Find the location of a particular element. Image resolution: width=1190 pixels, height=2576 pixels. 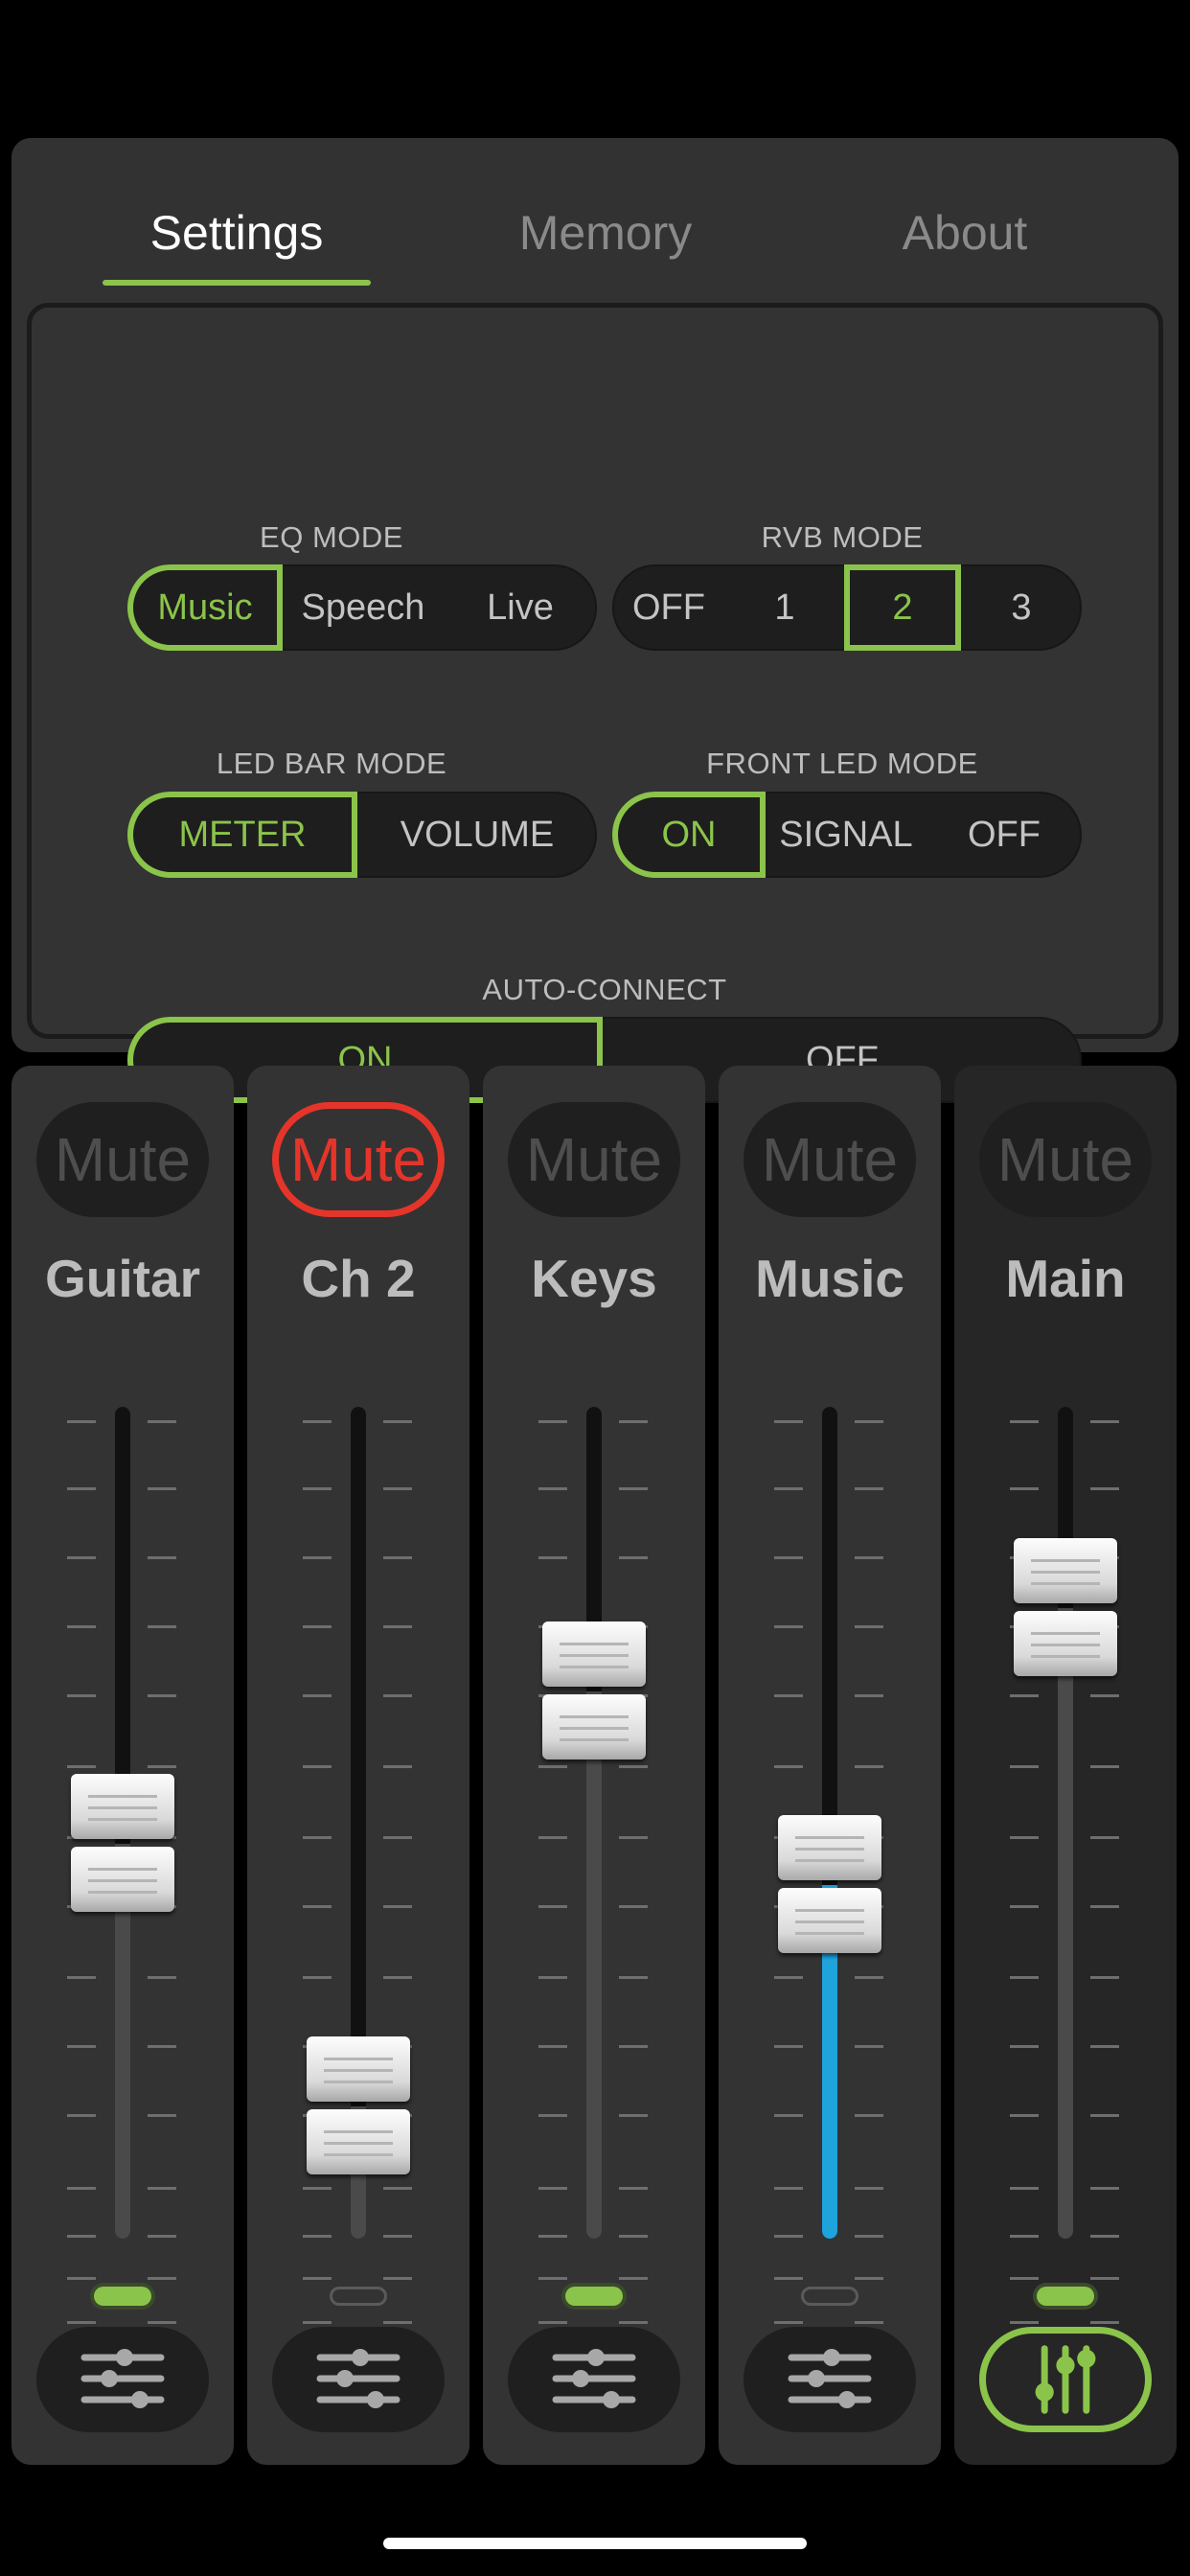

rvb-mode-1: 1 is located at coordinates (785, 607).